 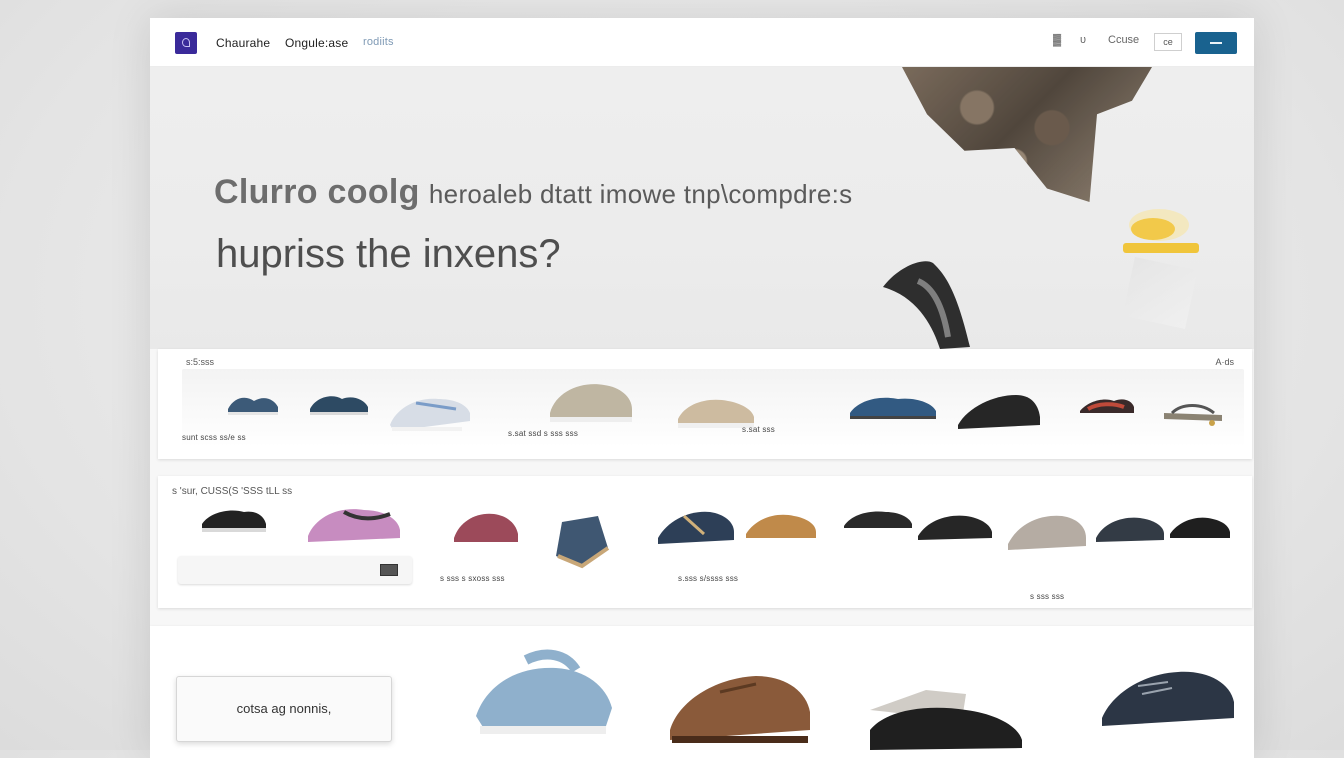 What do you see at coordinates (1107, 406) in the screenshot?
I see `product-shoe-red-flat` at bounding box center [1107, 406].